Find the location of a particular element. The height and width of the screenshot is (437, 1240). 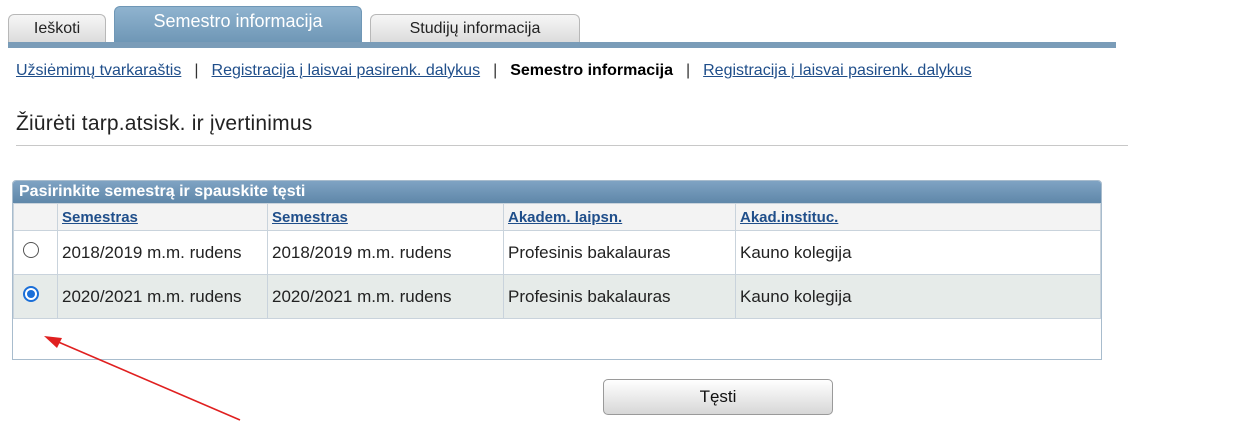

header-akadem-laipsn: Akadem. laipsn. is located at coordinates (619, 217).